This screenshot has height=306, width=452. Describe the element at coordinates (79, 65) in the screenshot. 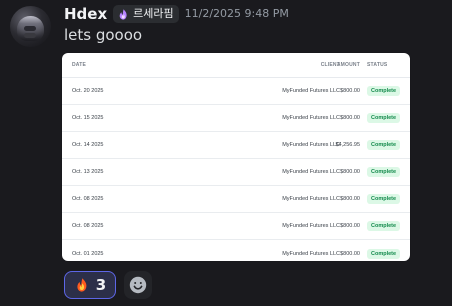

I see `date-column-header: DATE` at that location.